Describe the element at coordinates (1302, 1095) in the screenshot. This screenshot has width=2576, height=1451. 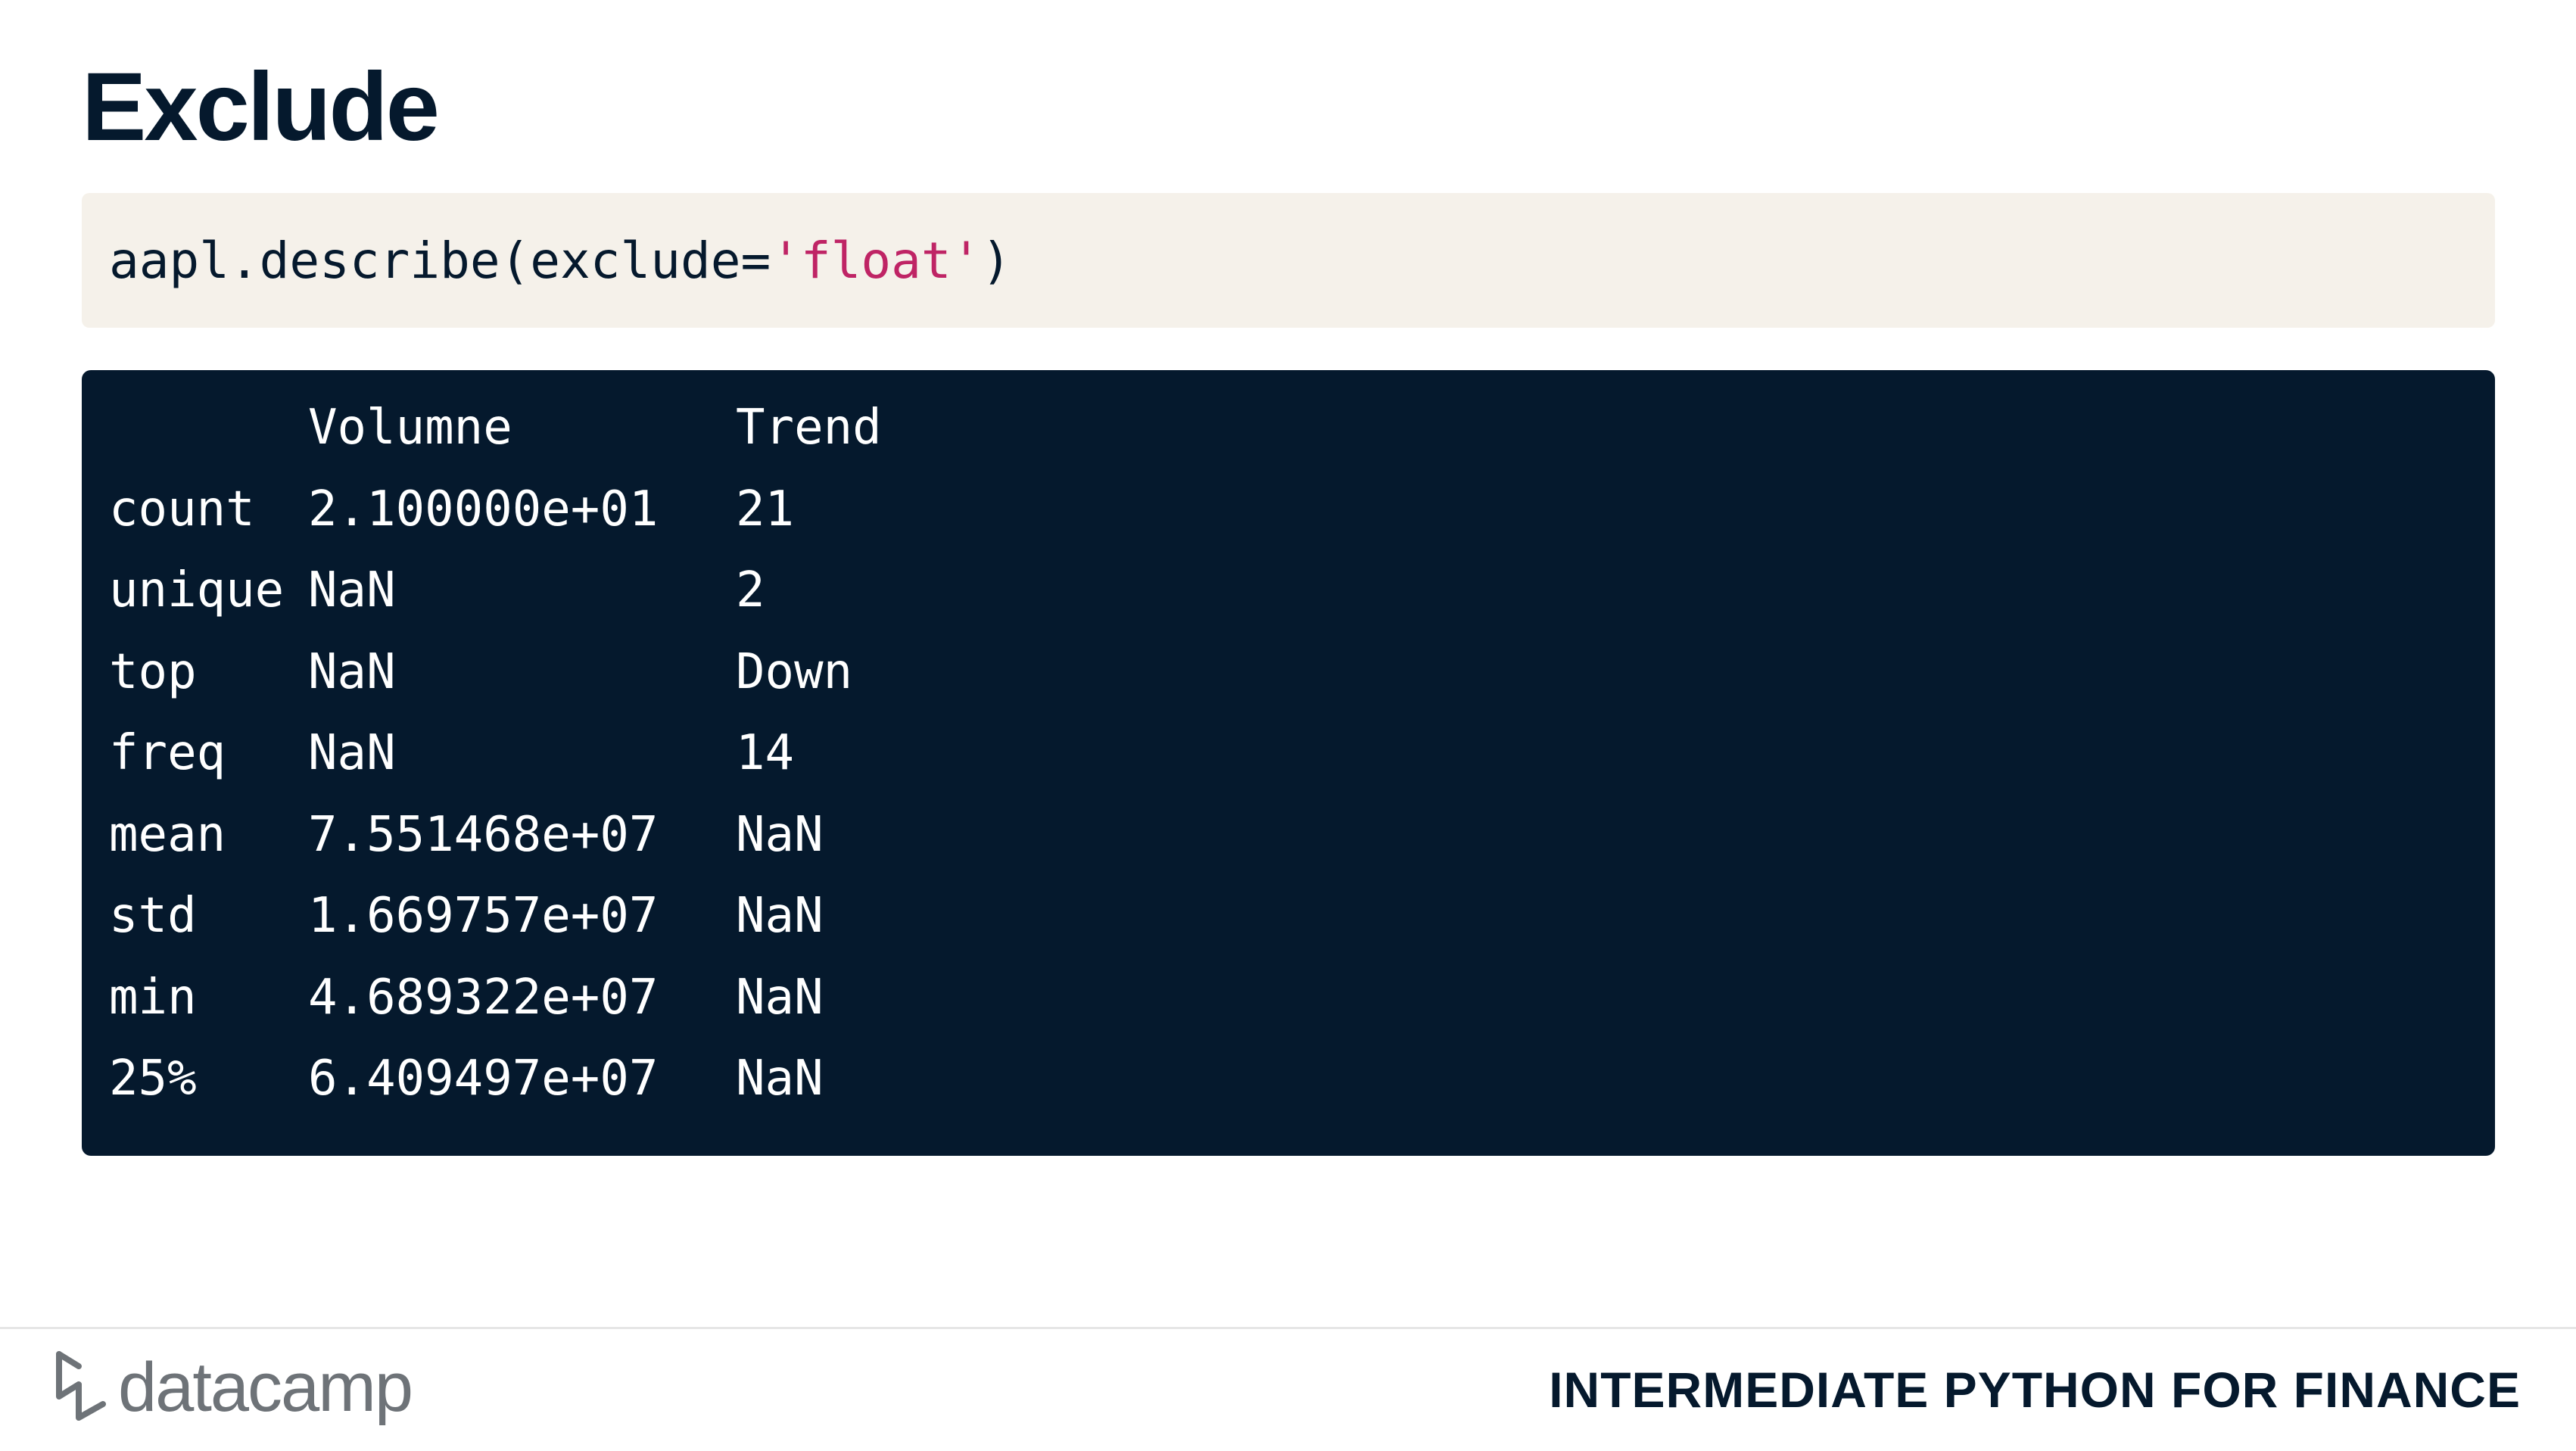
I see `output-row: 25% 6.409497e+07 NaN` at that location.